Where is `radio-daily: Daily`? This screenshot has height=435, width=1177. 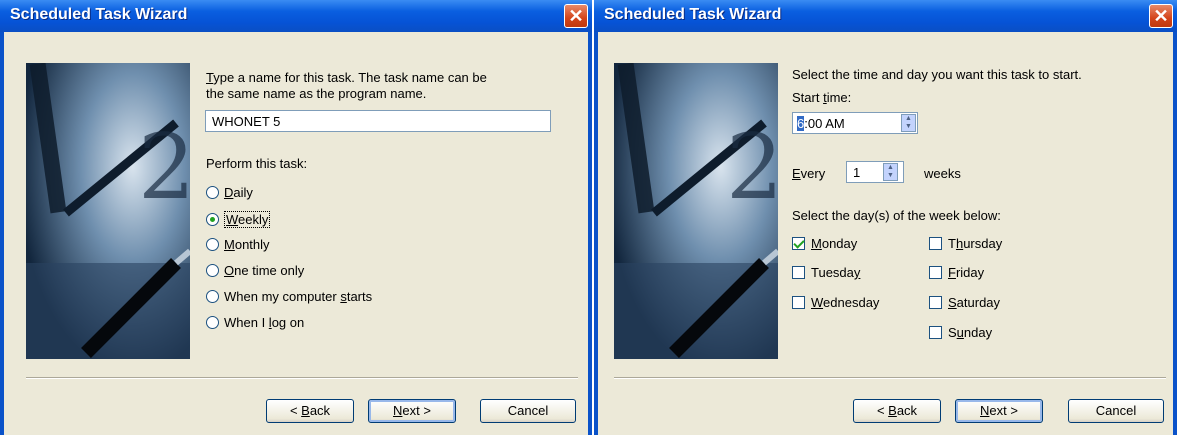
radio-daily: Daily is located at coordinates (229, 192).